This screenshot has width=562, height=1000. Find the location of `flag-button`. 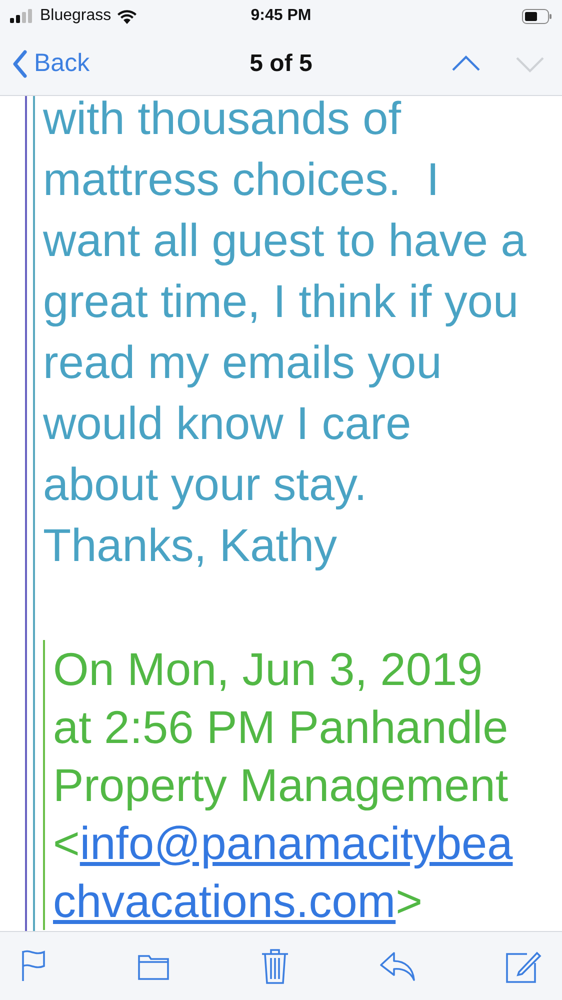

flag-button is located at coordinates (34, 966).